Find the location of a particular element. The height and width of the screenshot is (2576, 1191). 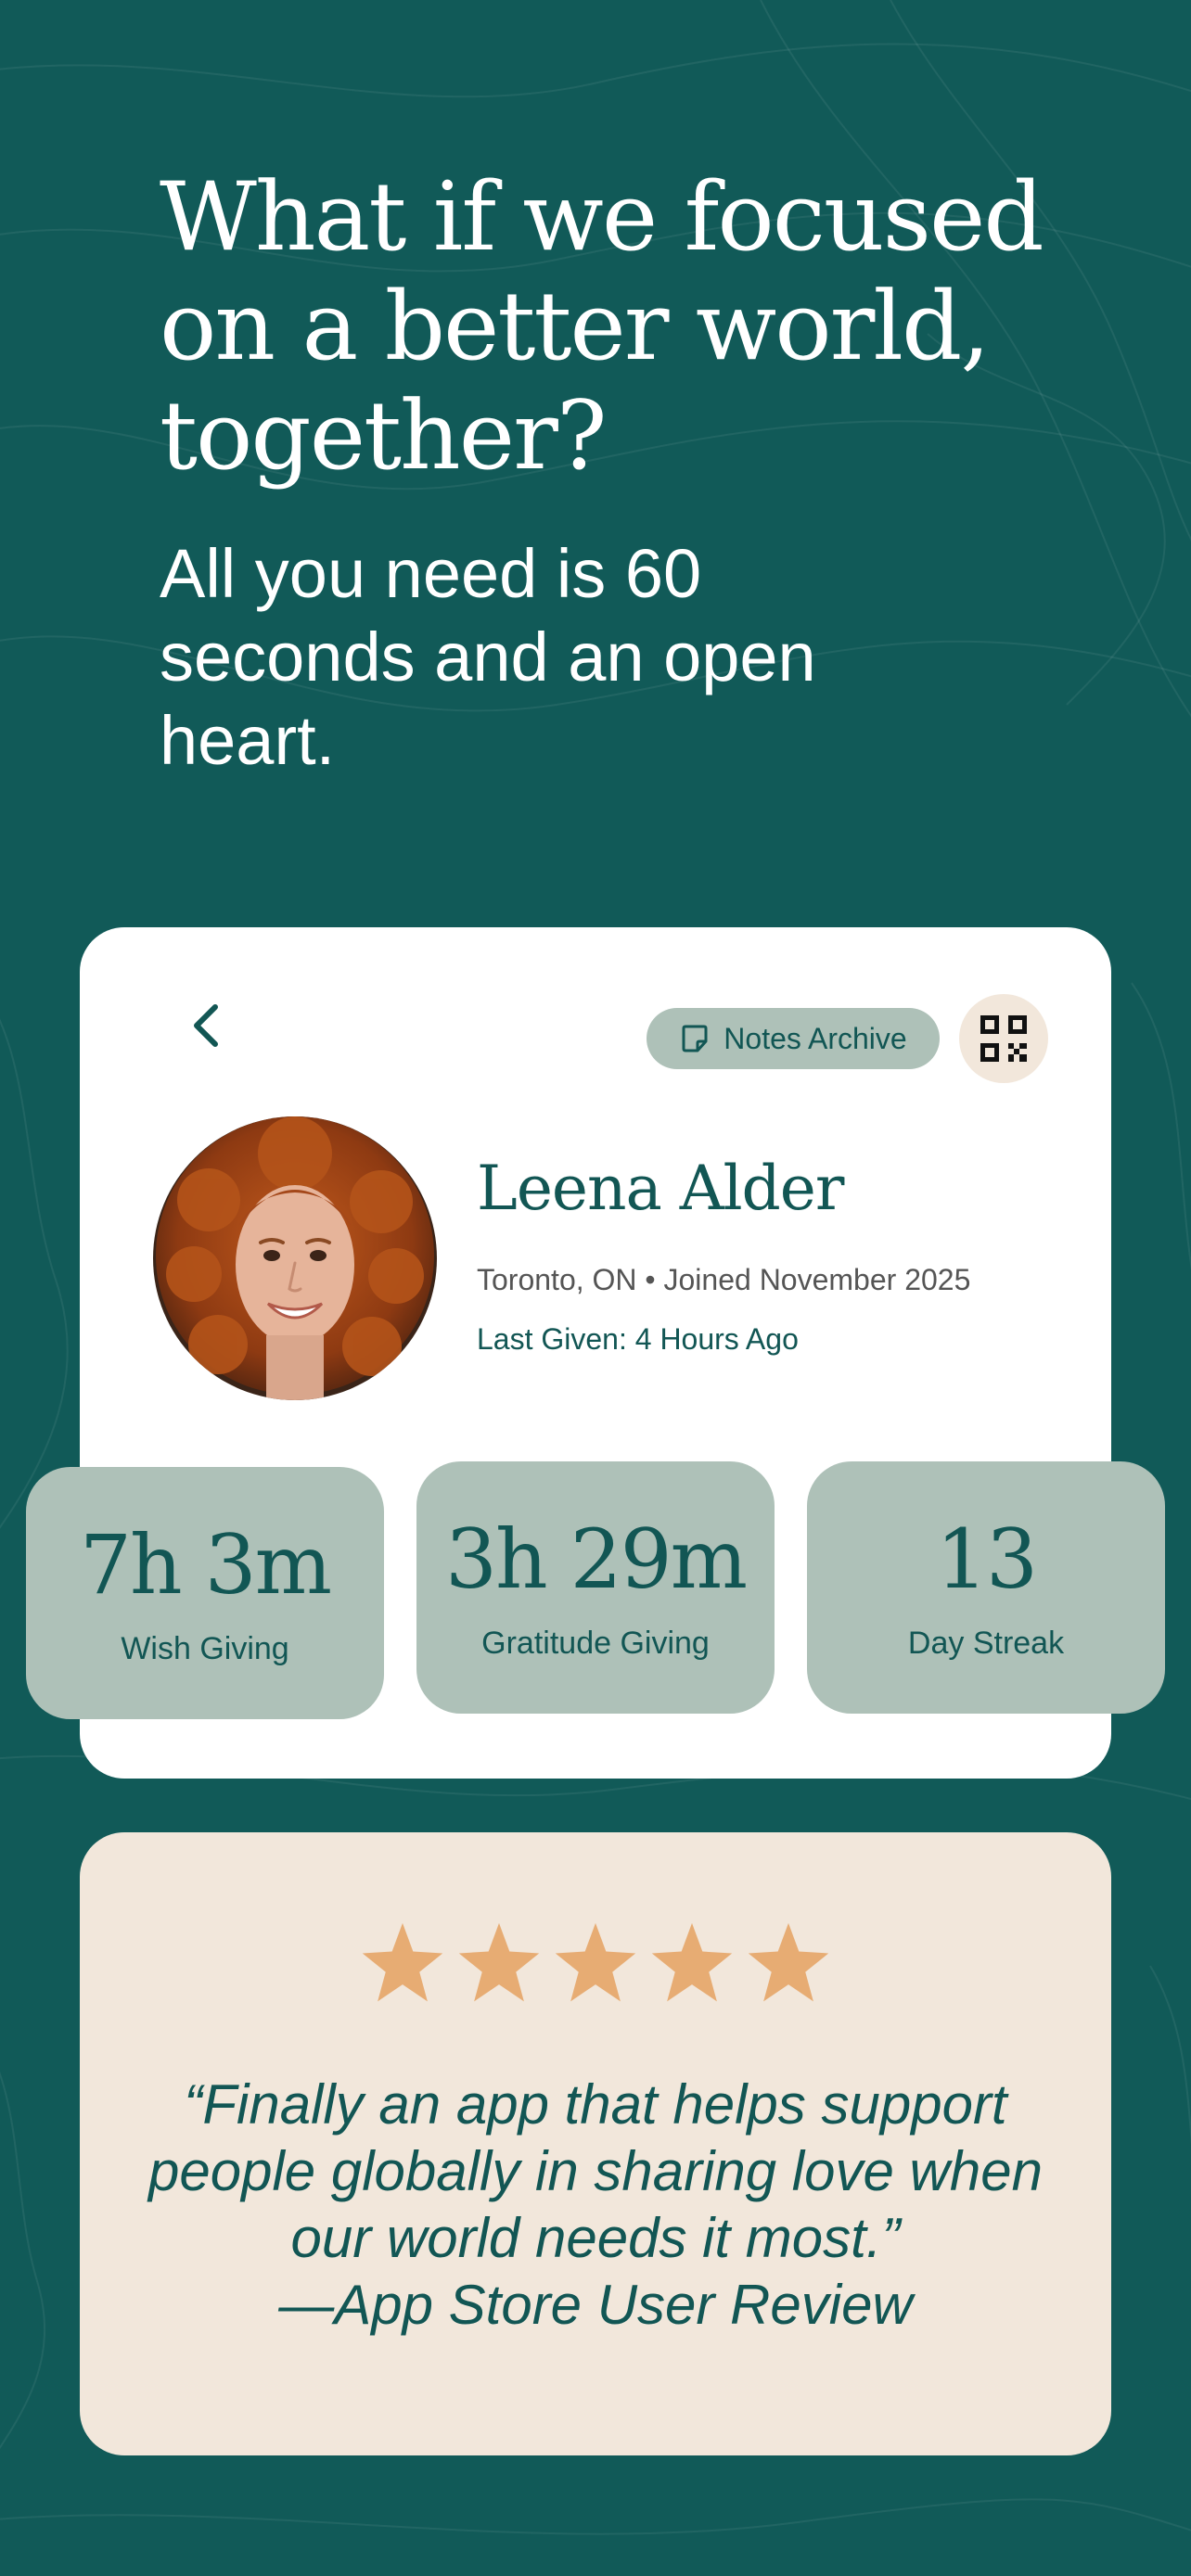

stat-value: 13 is located at coordinates (987, 1559).